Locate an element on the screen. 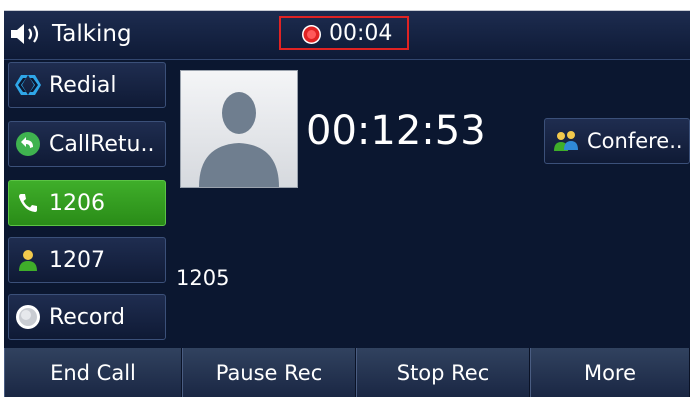 This screenshot has height=397, width=690. line-1206-button: 1206 is located at coordinates (87, 203).